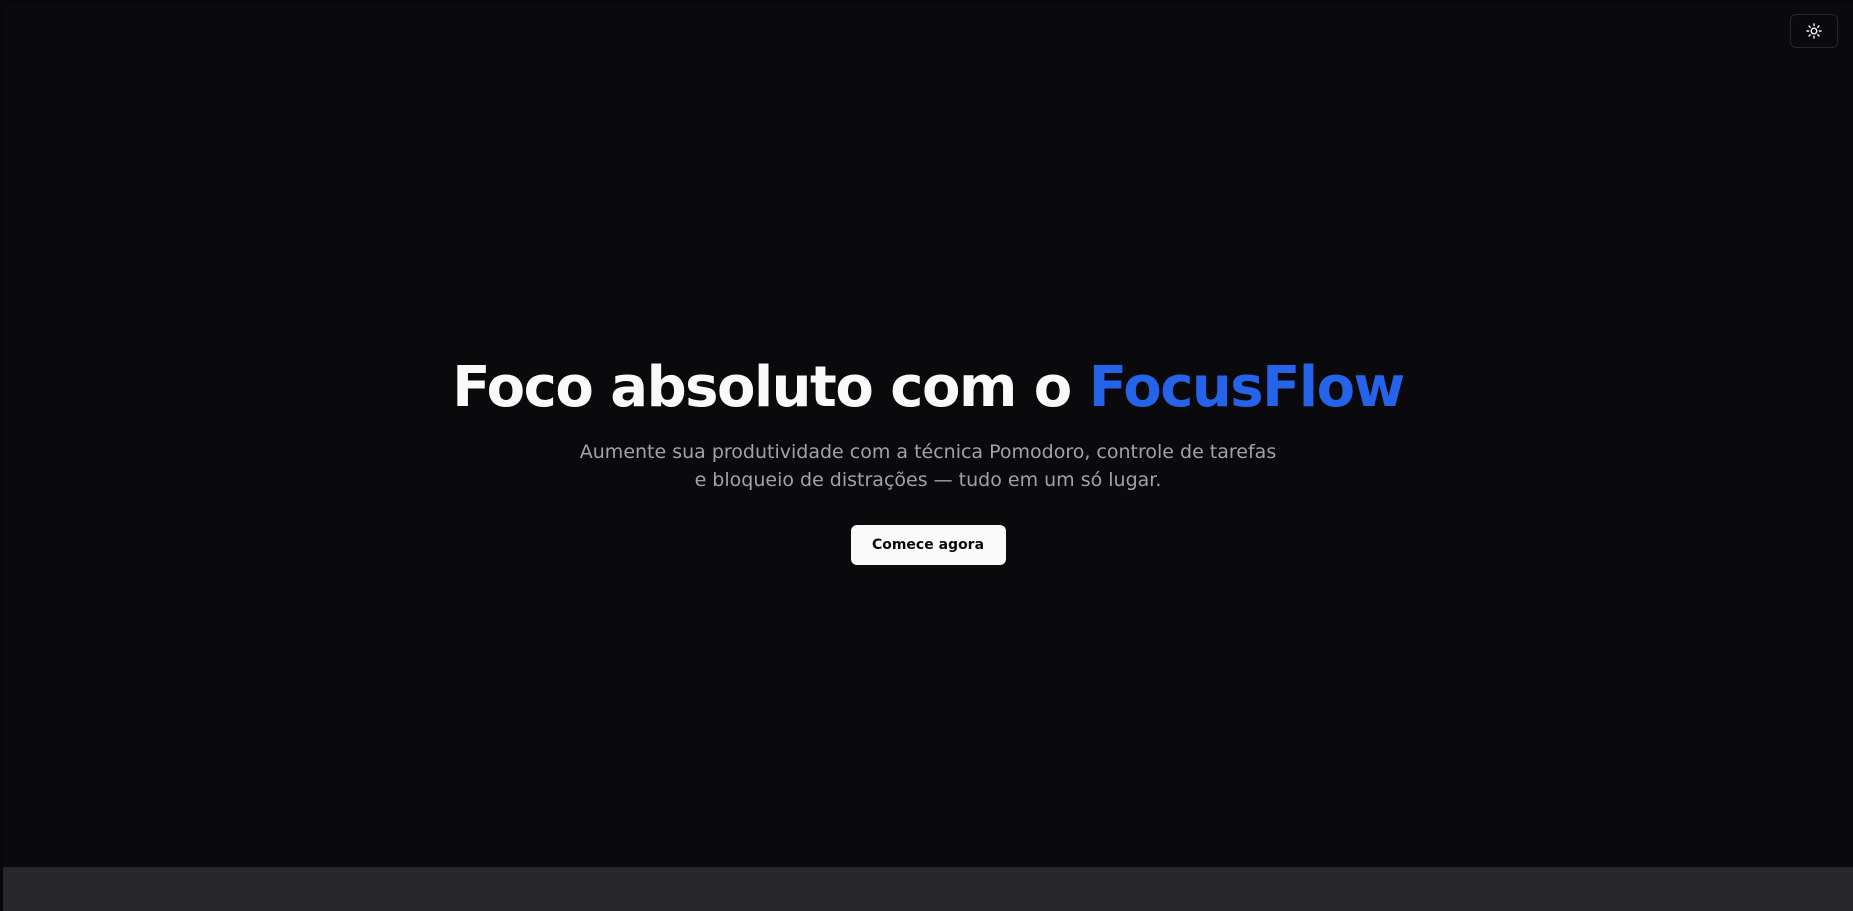 The width and height of the screenshot is (1853, 911). Describe the element at coordinates (1247, 387) in the screenshot. I see `brand-name: FocusFlow` at that location.